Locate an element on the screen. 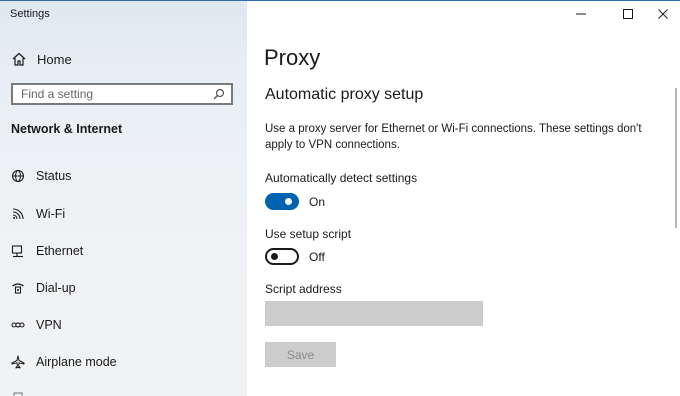 The width and height of the screenshot is (680, 396). section-heading: Automatic proxy setup is located at coordinates (344, 94).